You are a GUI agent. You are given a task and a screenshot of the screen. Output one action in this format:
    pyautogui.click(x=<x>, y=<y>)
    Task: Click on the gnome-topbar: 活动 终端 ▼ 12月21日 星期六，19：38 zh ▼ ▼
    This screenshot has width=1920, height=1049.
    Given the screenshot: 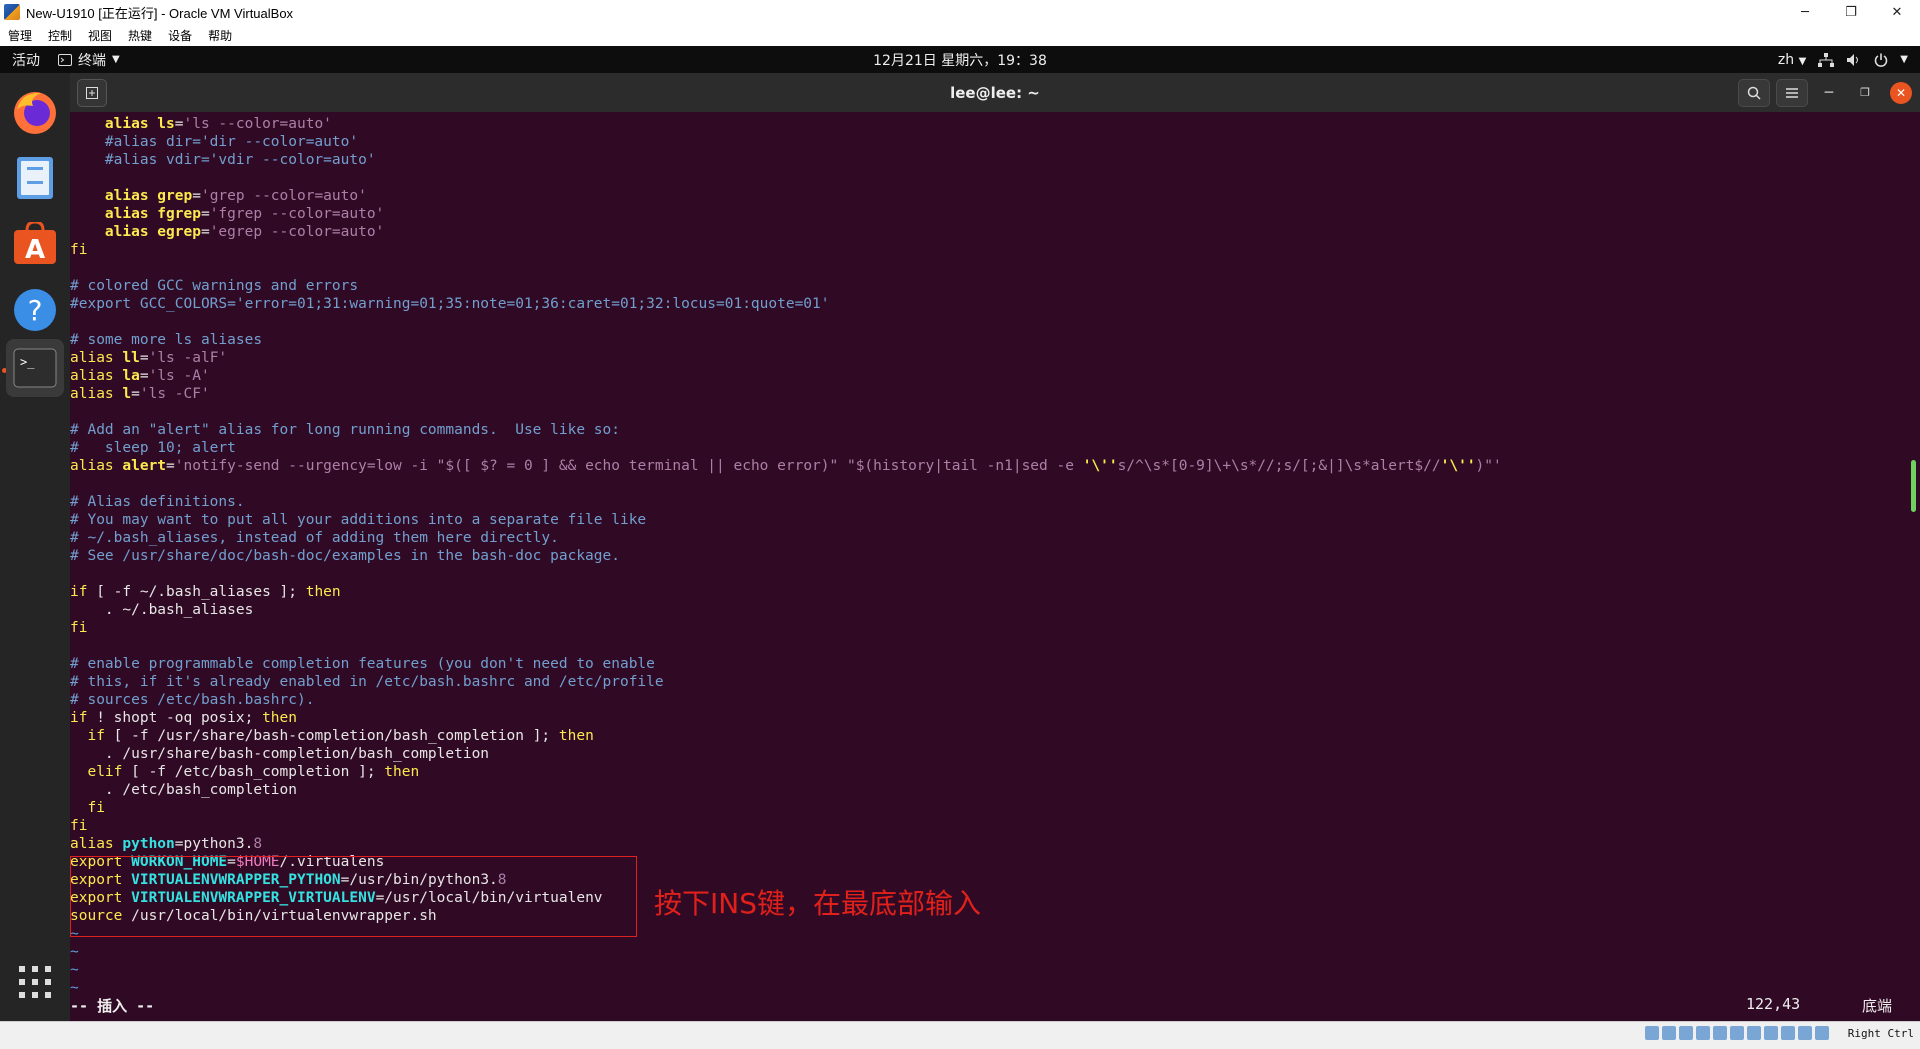 What is the action you would take?
    pyautogui.click(x=960, y=59)
    